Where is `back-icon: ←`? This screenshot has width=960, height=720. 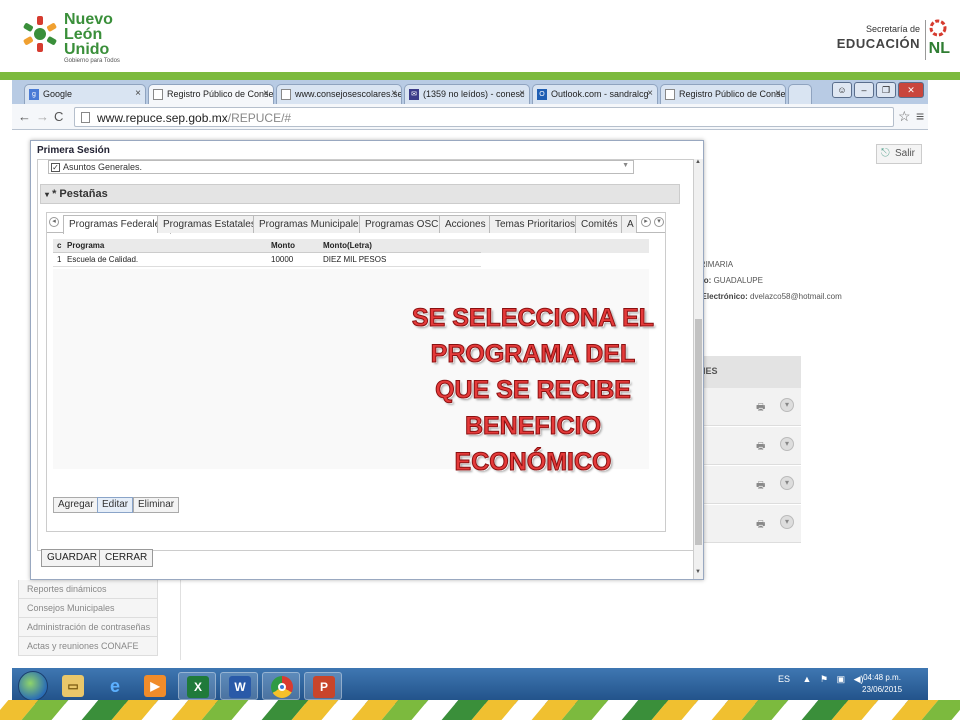 back-icon: ← is located at coordinates (24, 116).